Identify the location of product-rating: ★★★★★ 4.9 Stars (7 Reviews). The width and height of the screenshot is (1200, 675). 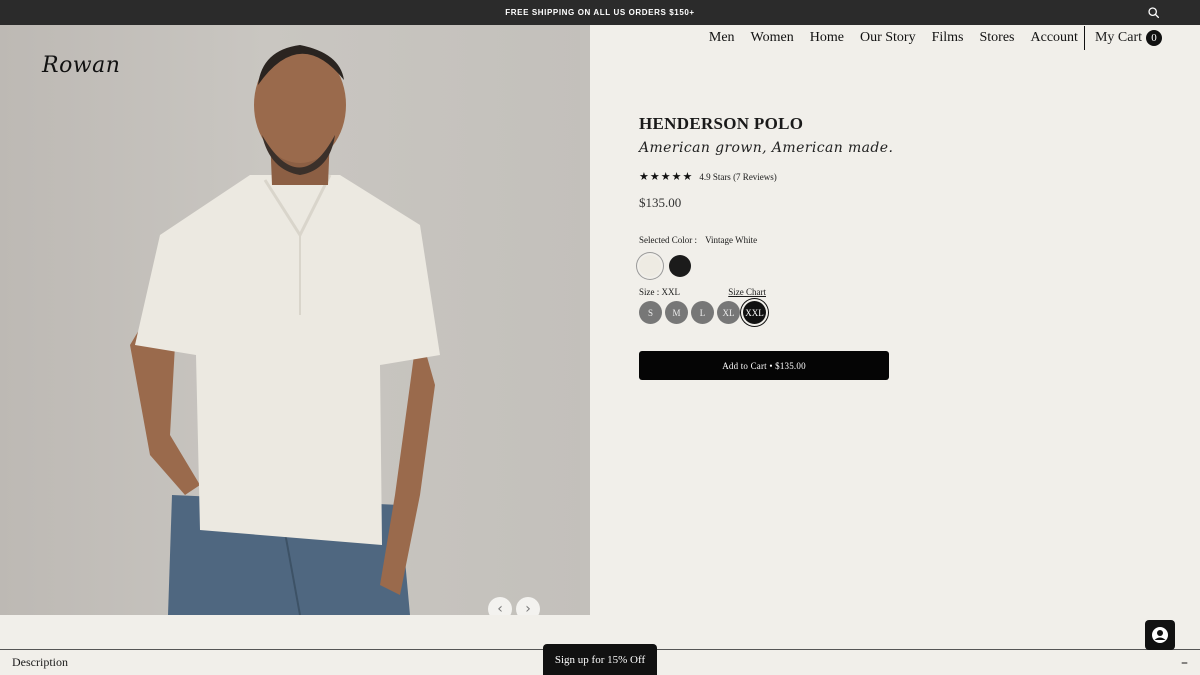
(789, 176).